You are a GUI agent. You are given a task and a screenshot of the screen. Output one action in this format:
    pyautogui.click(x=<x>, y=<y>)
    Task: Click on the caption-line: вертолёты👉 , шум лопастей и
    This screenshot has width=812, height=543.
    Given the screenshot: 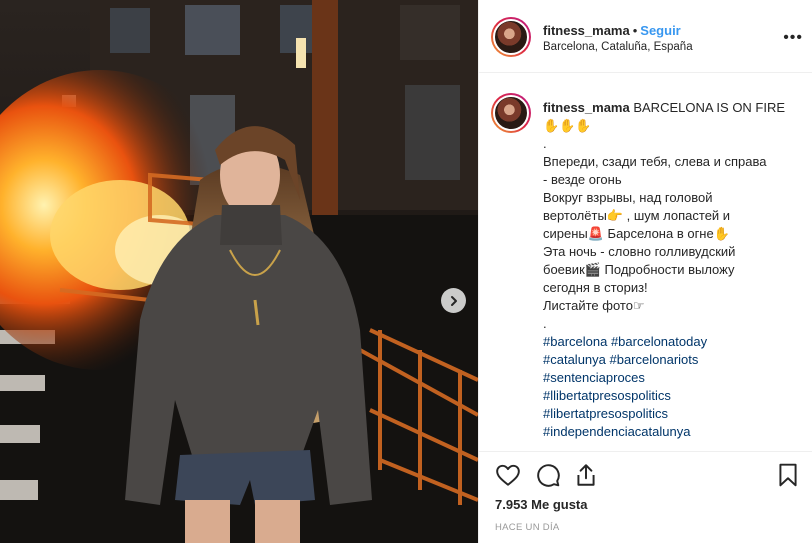 What is the action you would take?
    pyautogui.click(x=637, y=215)
    